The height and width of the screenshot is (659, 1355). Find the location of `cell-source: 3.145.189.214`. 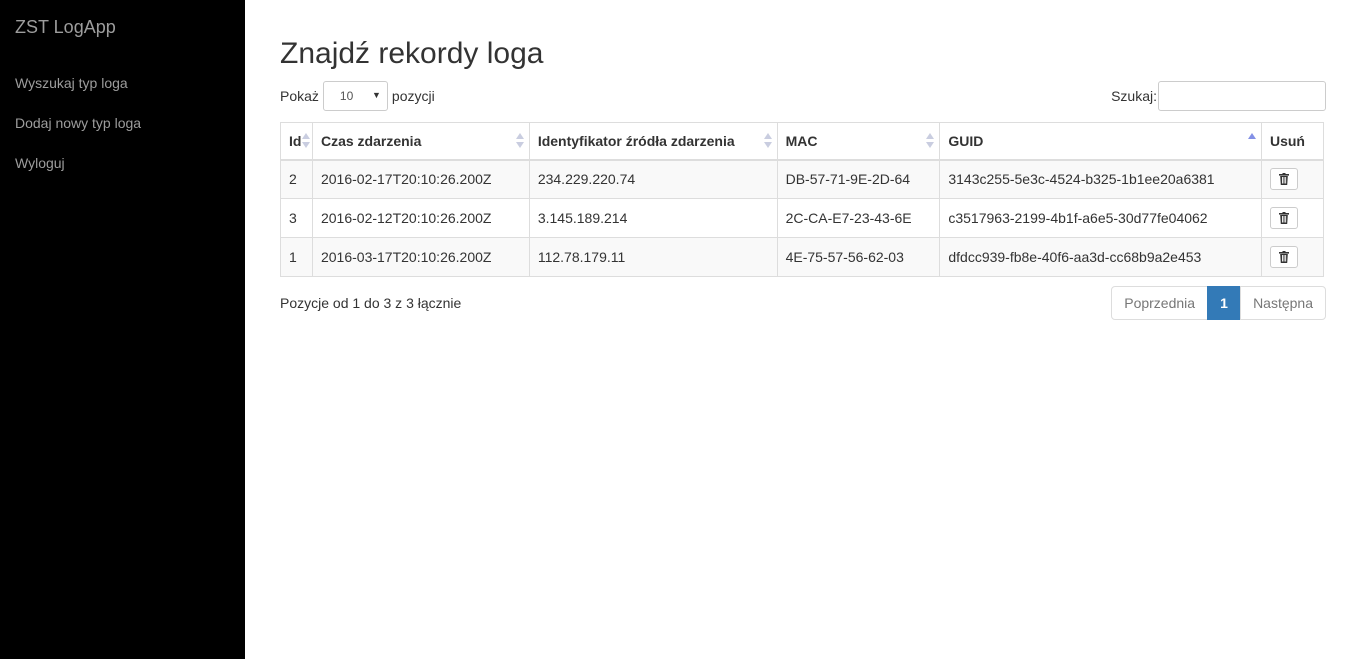

cell-source: 3.145.189.214 is located at coordinates (653, 218).